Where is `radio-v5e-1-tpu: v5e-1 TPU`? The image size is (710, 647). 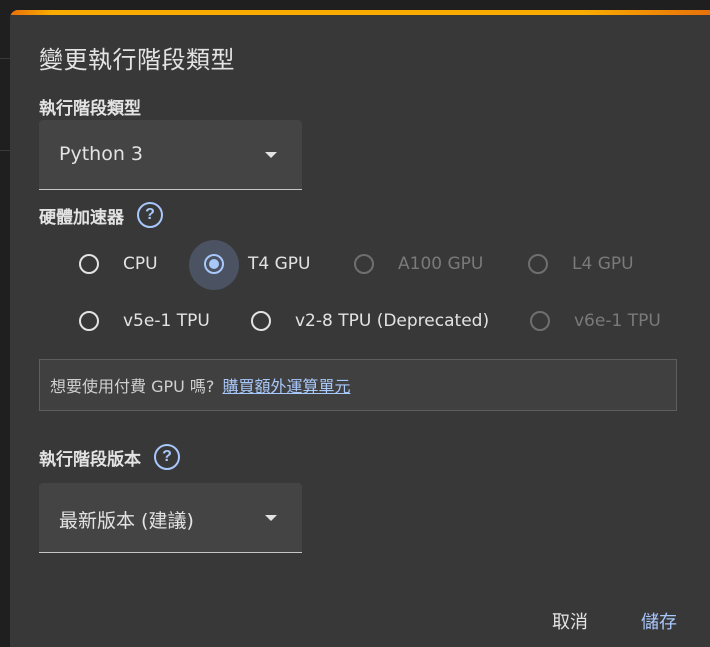
radio-v5e-1-tpu: v5e-1 TPU is located at coordinates (144, 321).